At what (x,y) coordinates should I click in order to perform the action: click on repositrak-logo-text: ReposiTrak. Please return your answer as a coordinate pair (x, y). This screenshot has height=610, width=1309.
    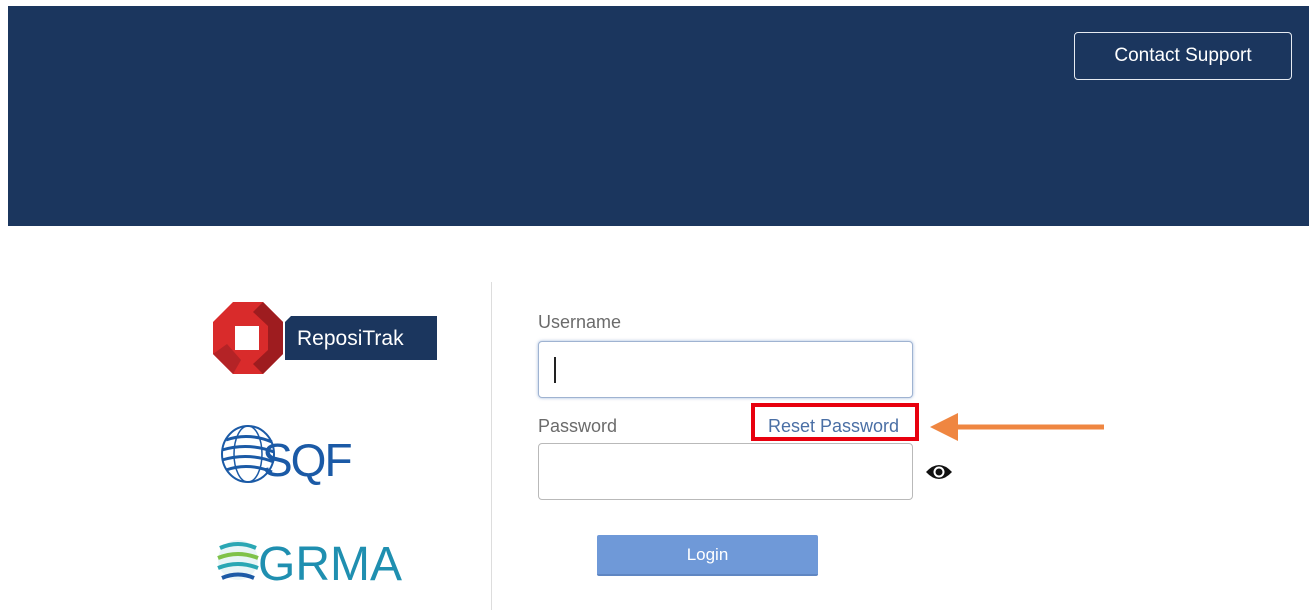
    Looking at the image, I should click on (350, 338).